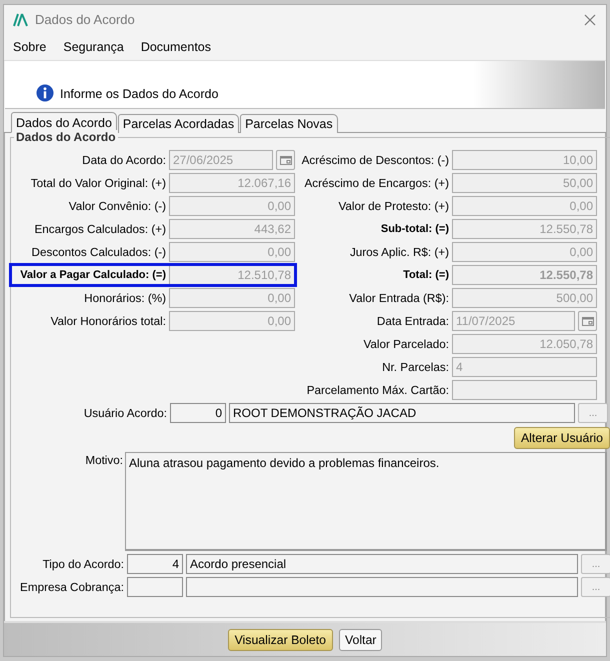  Describe the element at coordinates (590, 20) in the screenshot. I see `close-icon` at that location.